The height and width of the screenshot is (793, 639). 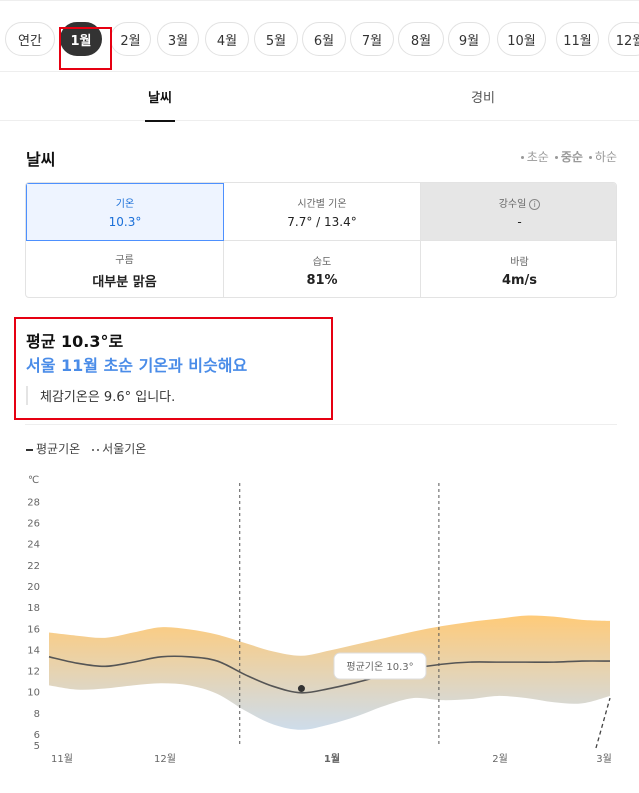 I want to click on y-tick-label: 14, so click(x=33, y=650).